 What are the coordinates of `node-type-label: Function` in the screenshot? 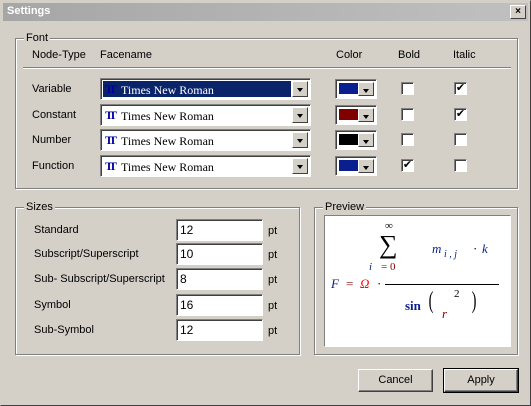 It's located at (53, 166).